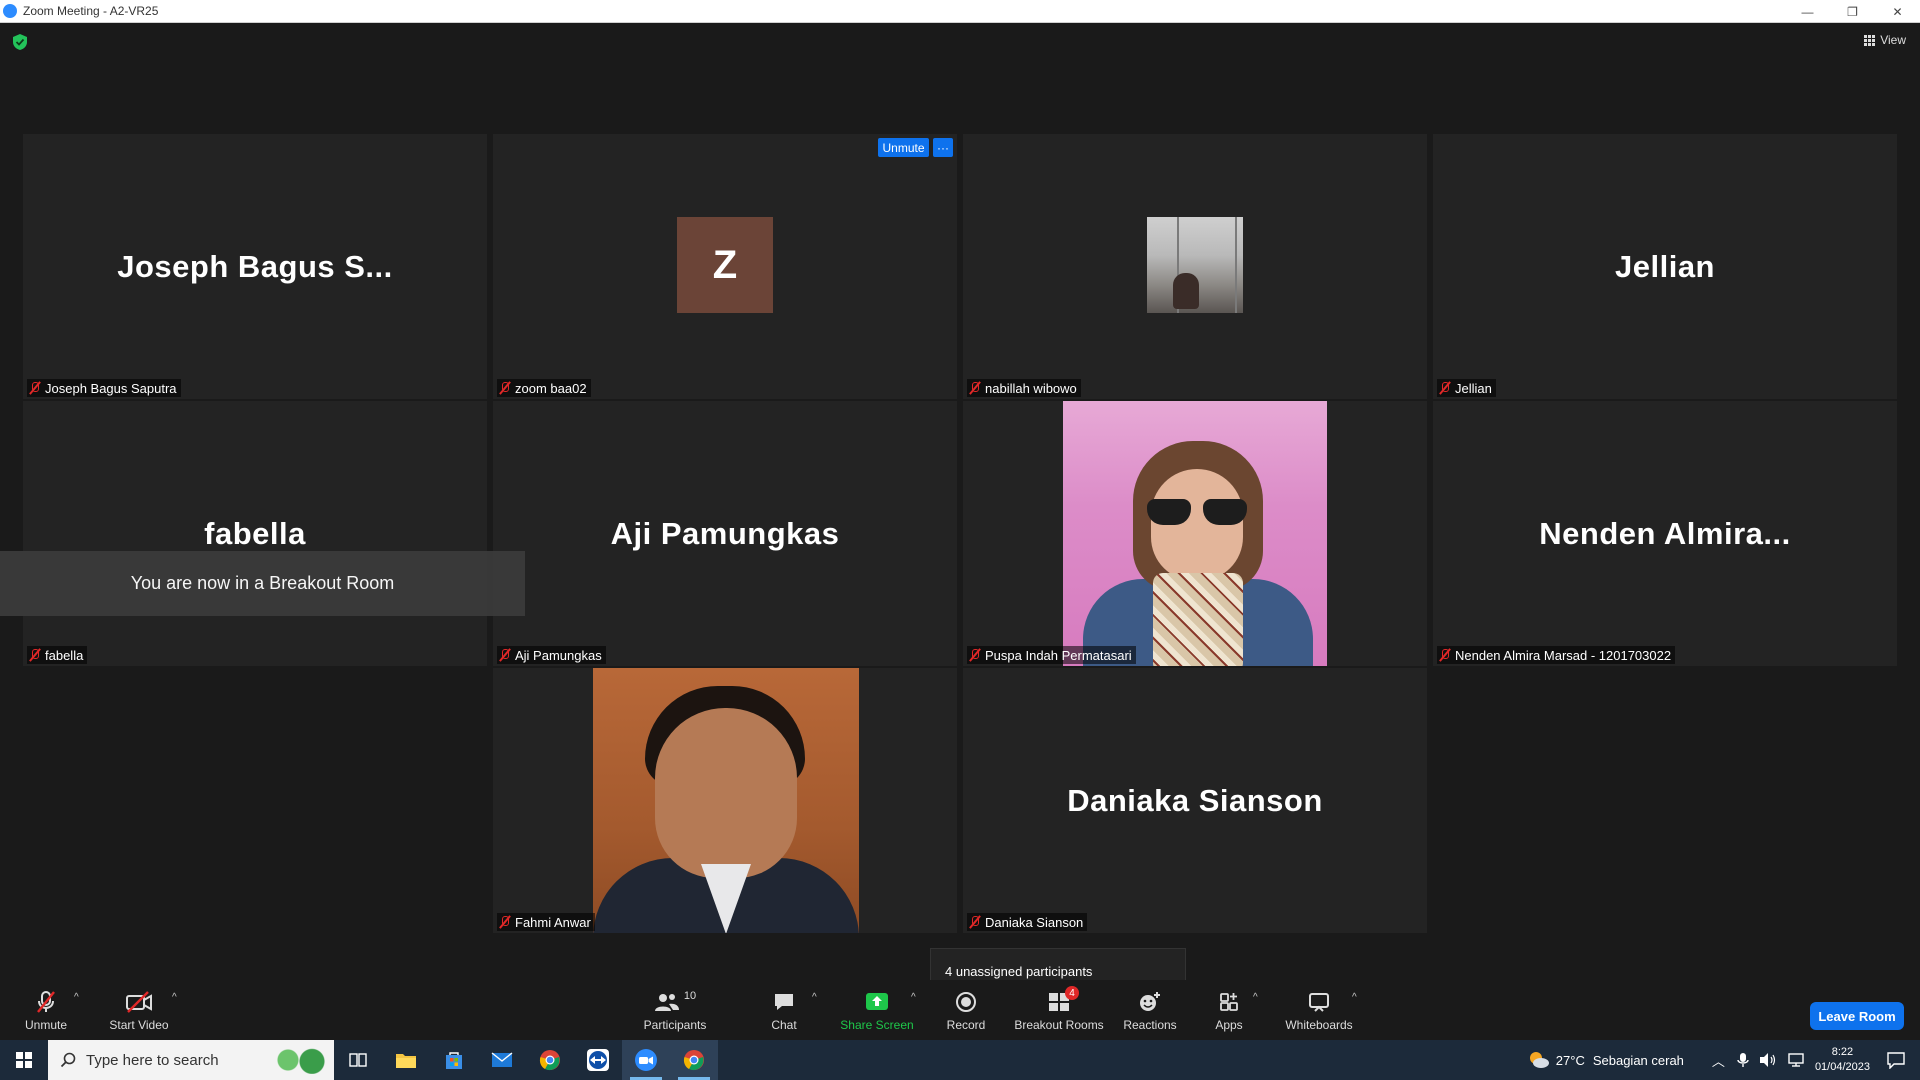 Image resolution: width=1920 pixels, height=1080 pixels. Describe the element at coordinates (551, 655) in the screenshot. I see `participant-name-label: Aji Pamungkas` at that location.